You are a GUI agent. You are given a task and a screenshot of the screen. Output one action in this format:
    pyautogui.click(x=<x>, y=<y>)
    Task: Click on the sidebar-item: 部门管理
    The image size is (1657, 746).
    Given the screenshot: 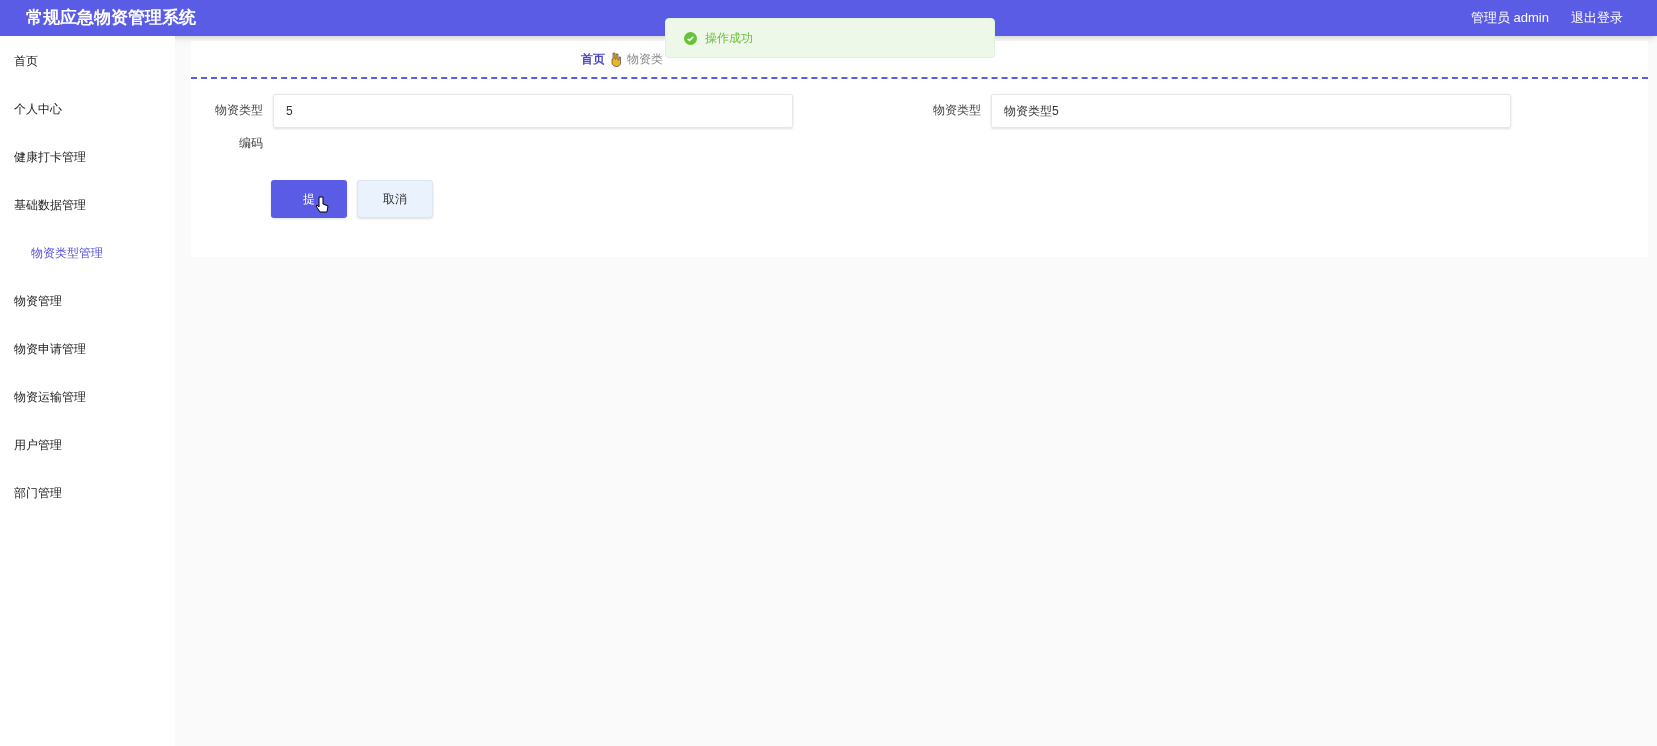 What is the action you would take?
    pyautogui.click(x=87, y=493)
    